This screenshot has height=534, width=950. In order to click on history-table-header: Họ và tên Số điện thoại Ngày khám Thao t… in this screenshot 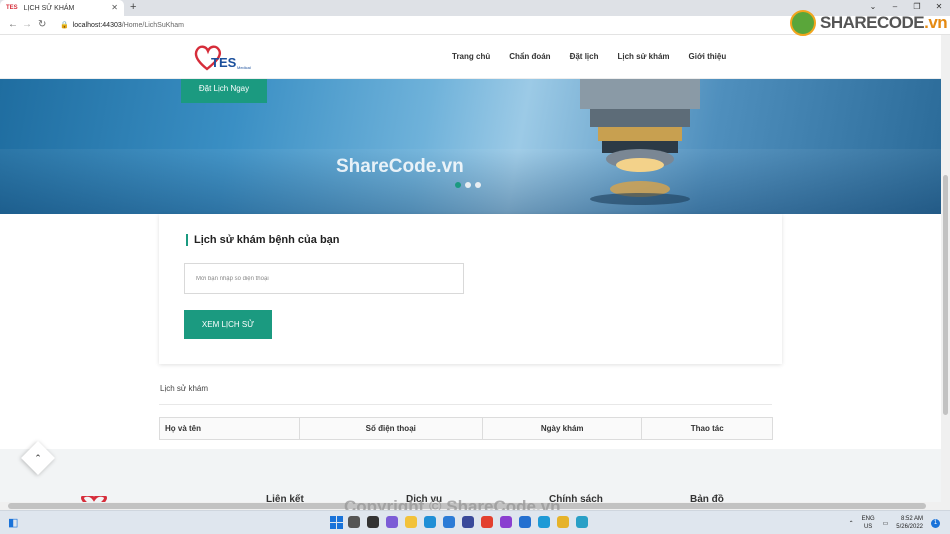, I will do `click(466, 428)`.